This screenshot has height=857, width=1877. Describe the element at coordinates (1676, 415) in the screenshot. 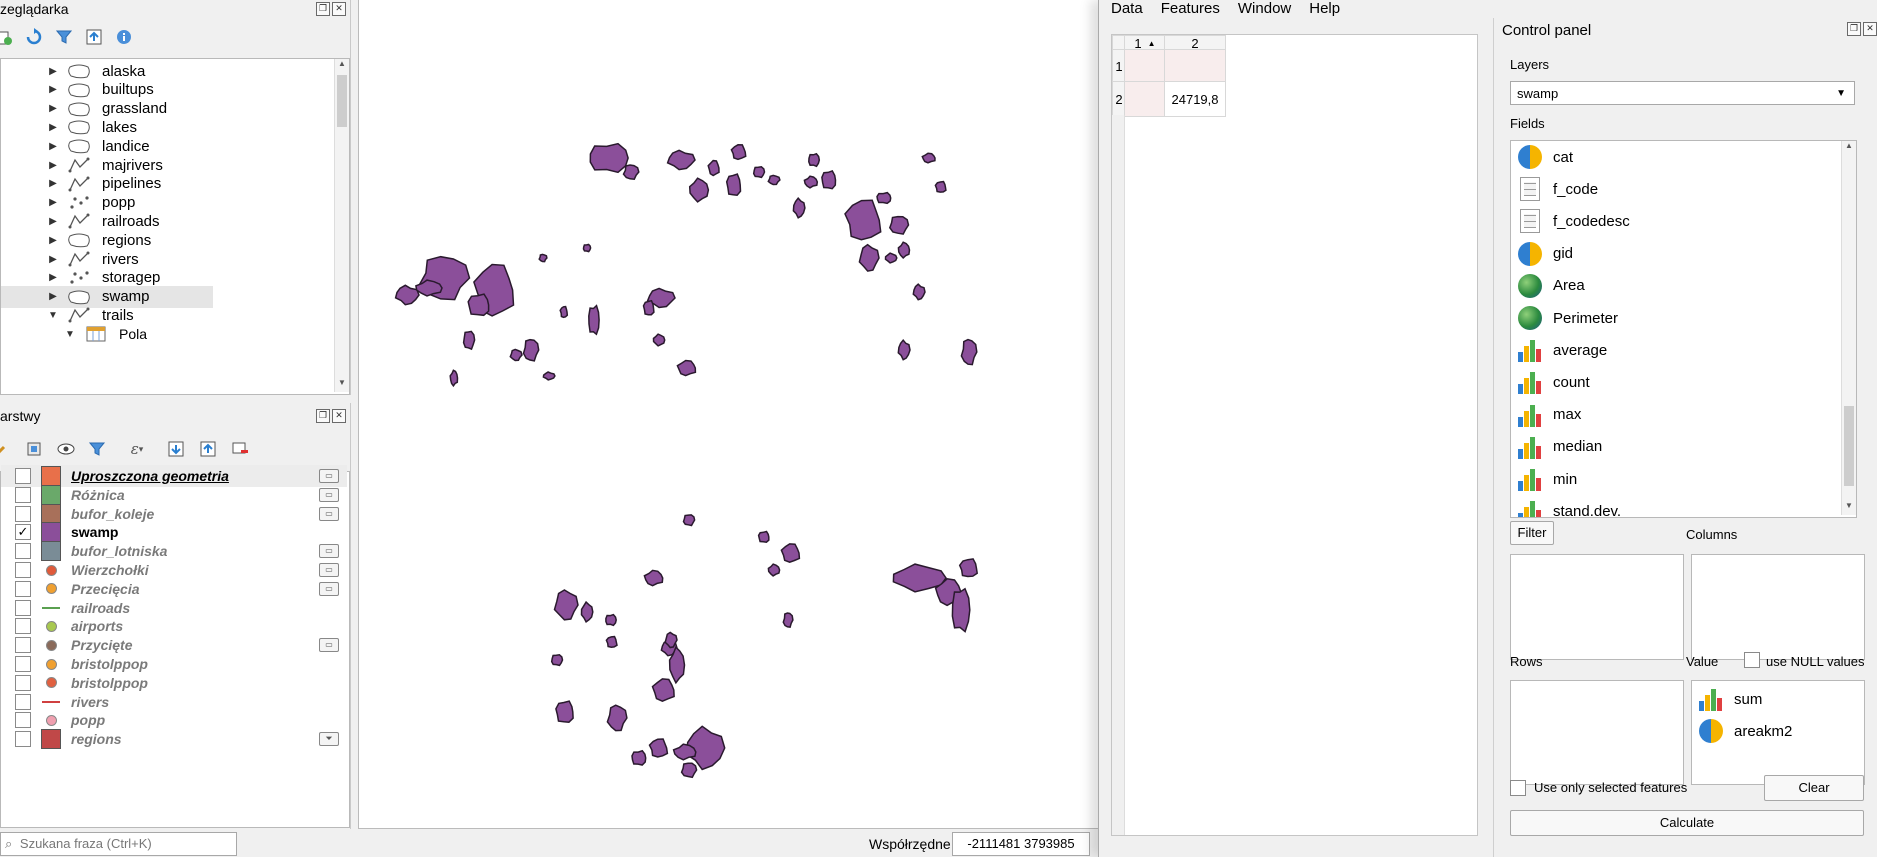

I see `field-item: max` at that location.